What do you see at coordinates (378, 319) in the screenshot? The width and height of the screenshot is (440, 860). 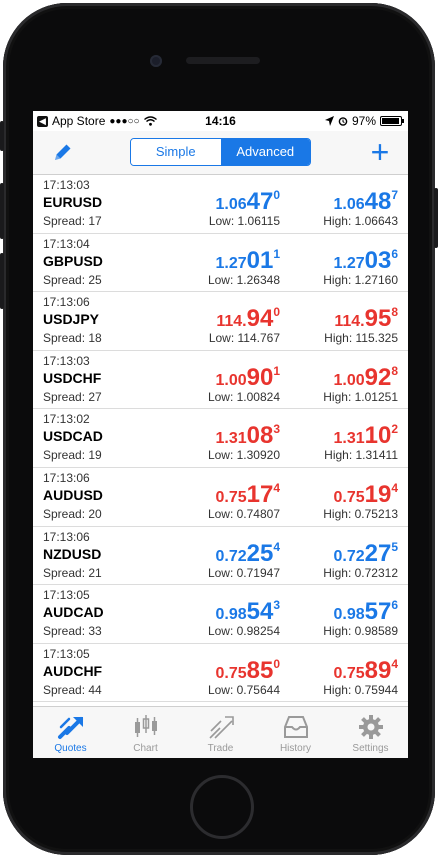 I see `ask-price-pips: 95` at bounding box center [378, 319].